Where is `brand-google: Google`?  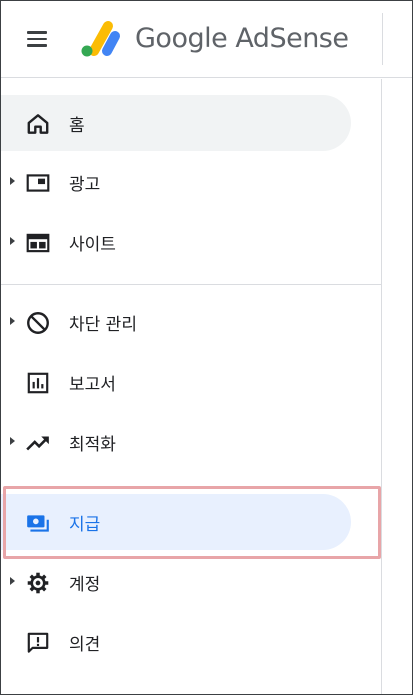 brand-google: Google is located at coordinates (181, 38).